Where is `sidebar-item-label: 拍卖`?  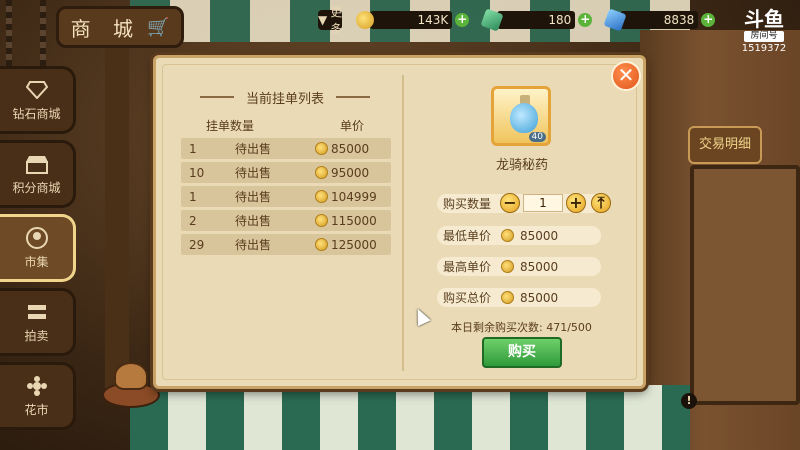 sidebar-item-label: 拍卖 is located at coordinates (36, 335).